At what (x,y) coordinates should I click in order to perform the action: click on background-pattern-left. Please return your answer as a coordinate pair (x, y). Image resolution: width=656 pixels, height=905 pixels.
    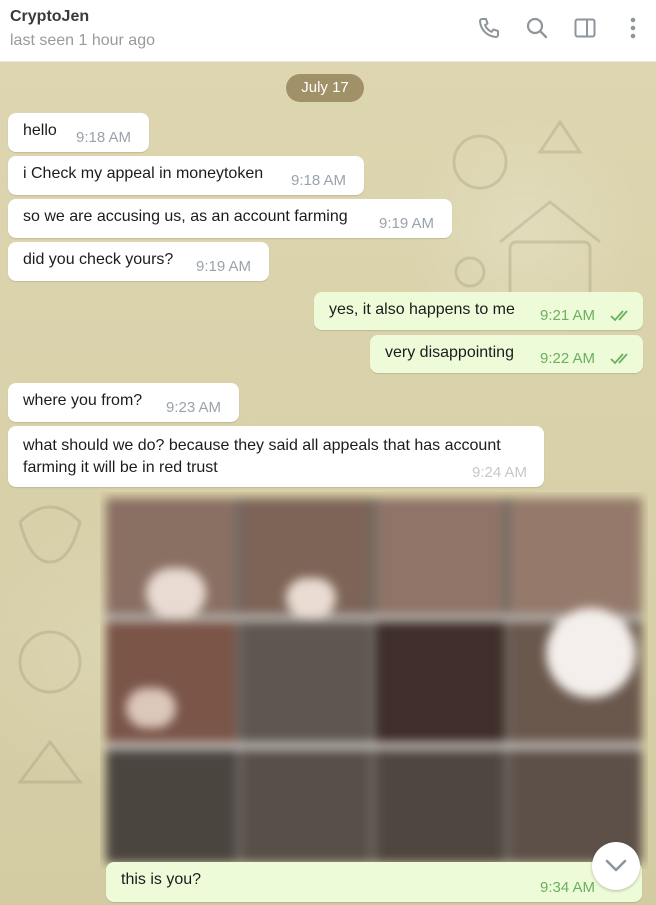
    Looking at the image, I should click on (50, 644).